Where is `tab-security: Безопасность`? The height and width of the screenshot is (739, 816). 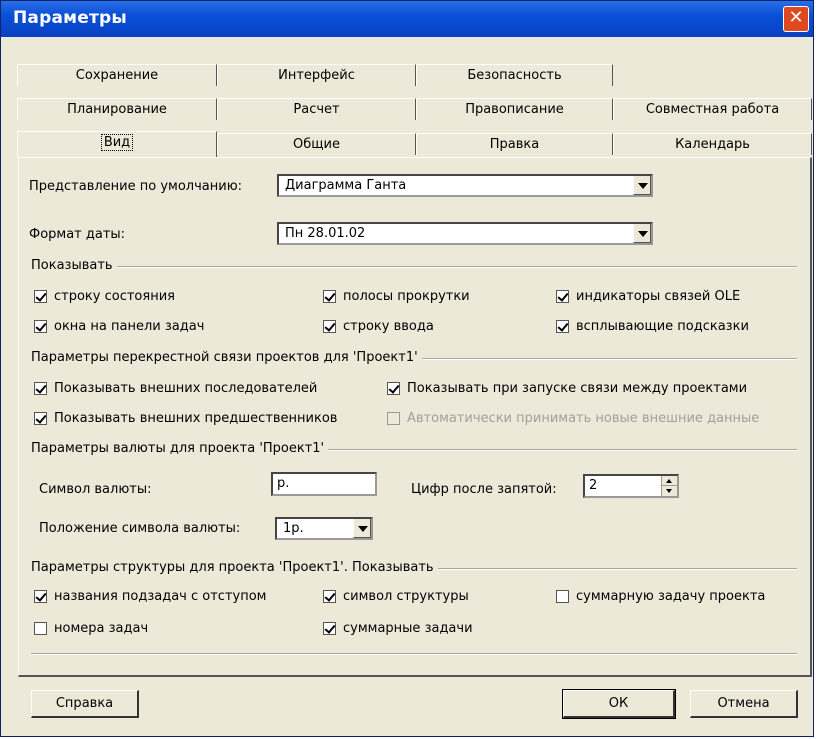
tab-security: Безопасность is located at coordinates (514, 75).